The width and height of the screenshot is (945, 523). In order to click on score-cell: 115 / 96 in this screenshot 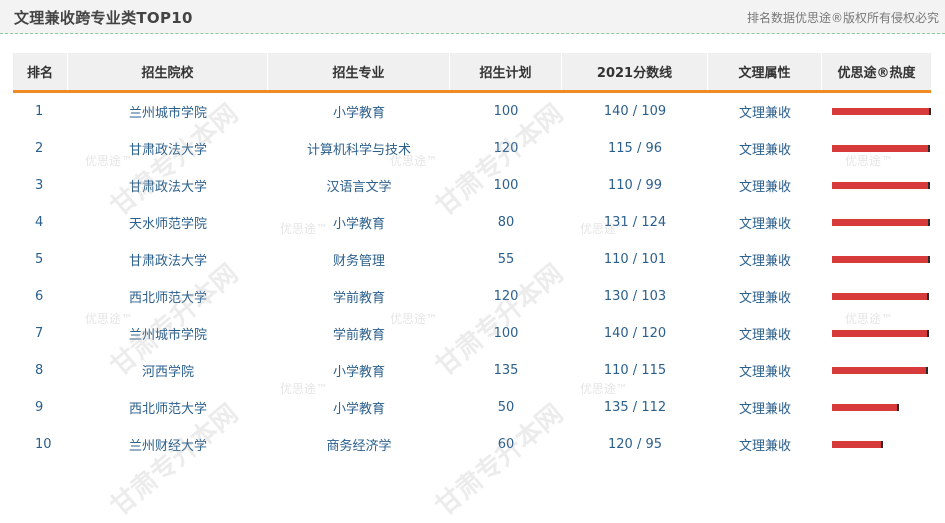, I will do `click(635, 148)`.